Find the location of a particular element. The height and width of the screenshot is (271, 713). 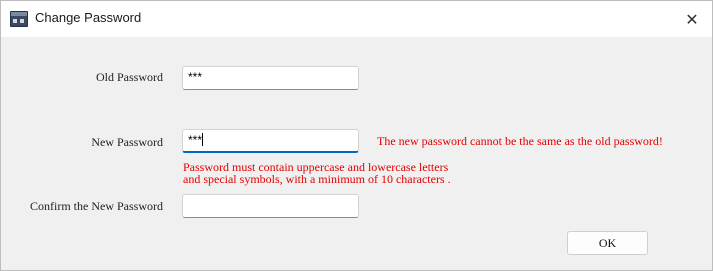

new-password-label: New Password is located at coordinates (127, 142).